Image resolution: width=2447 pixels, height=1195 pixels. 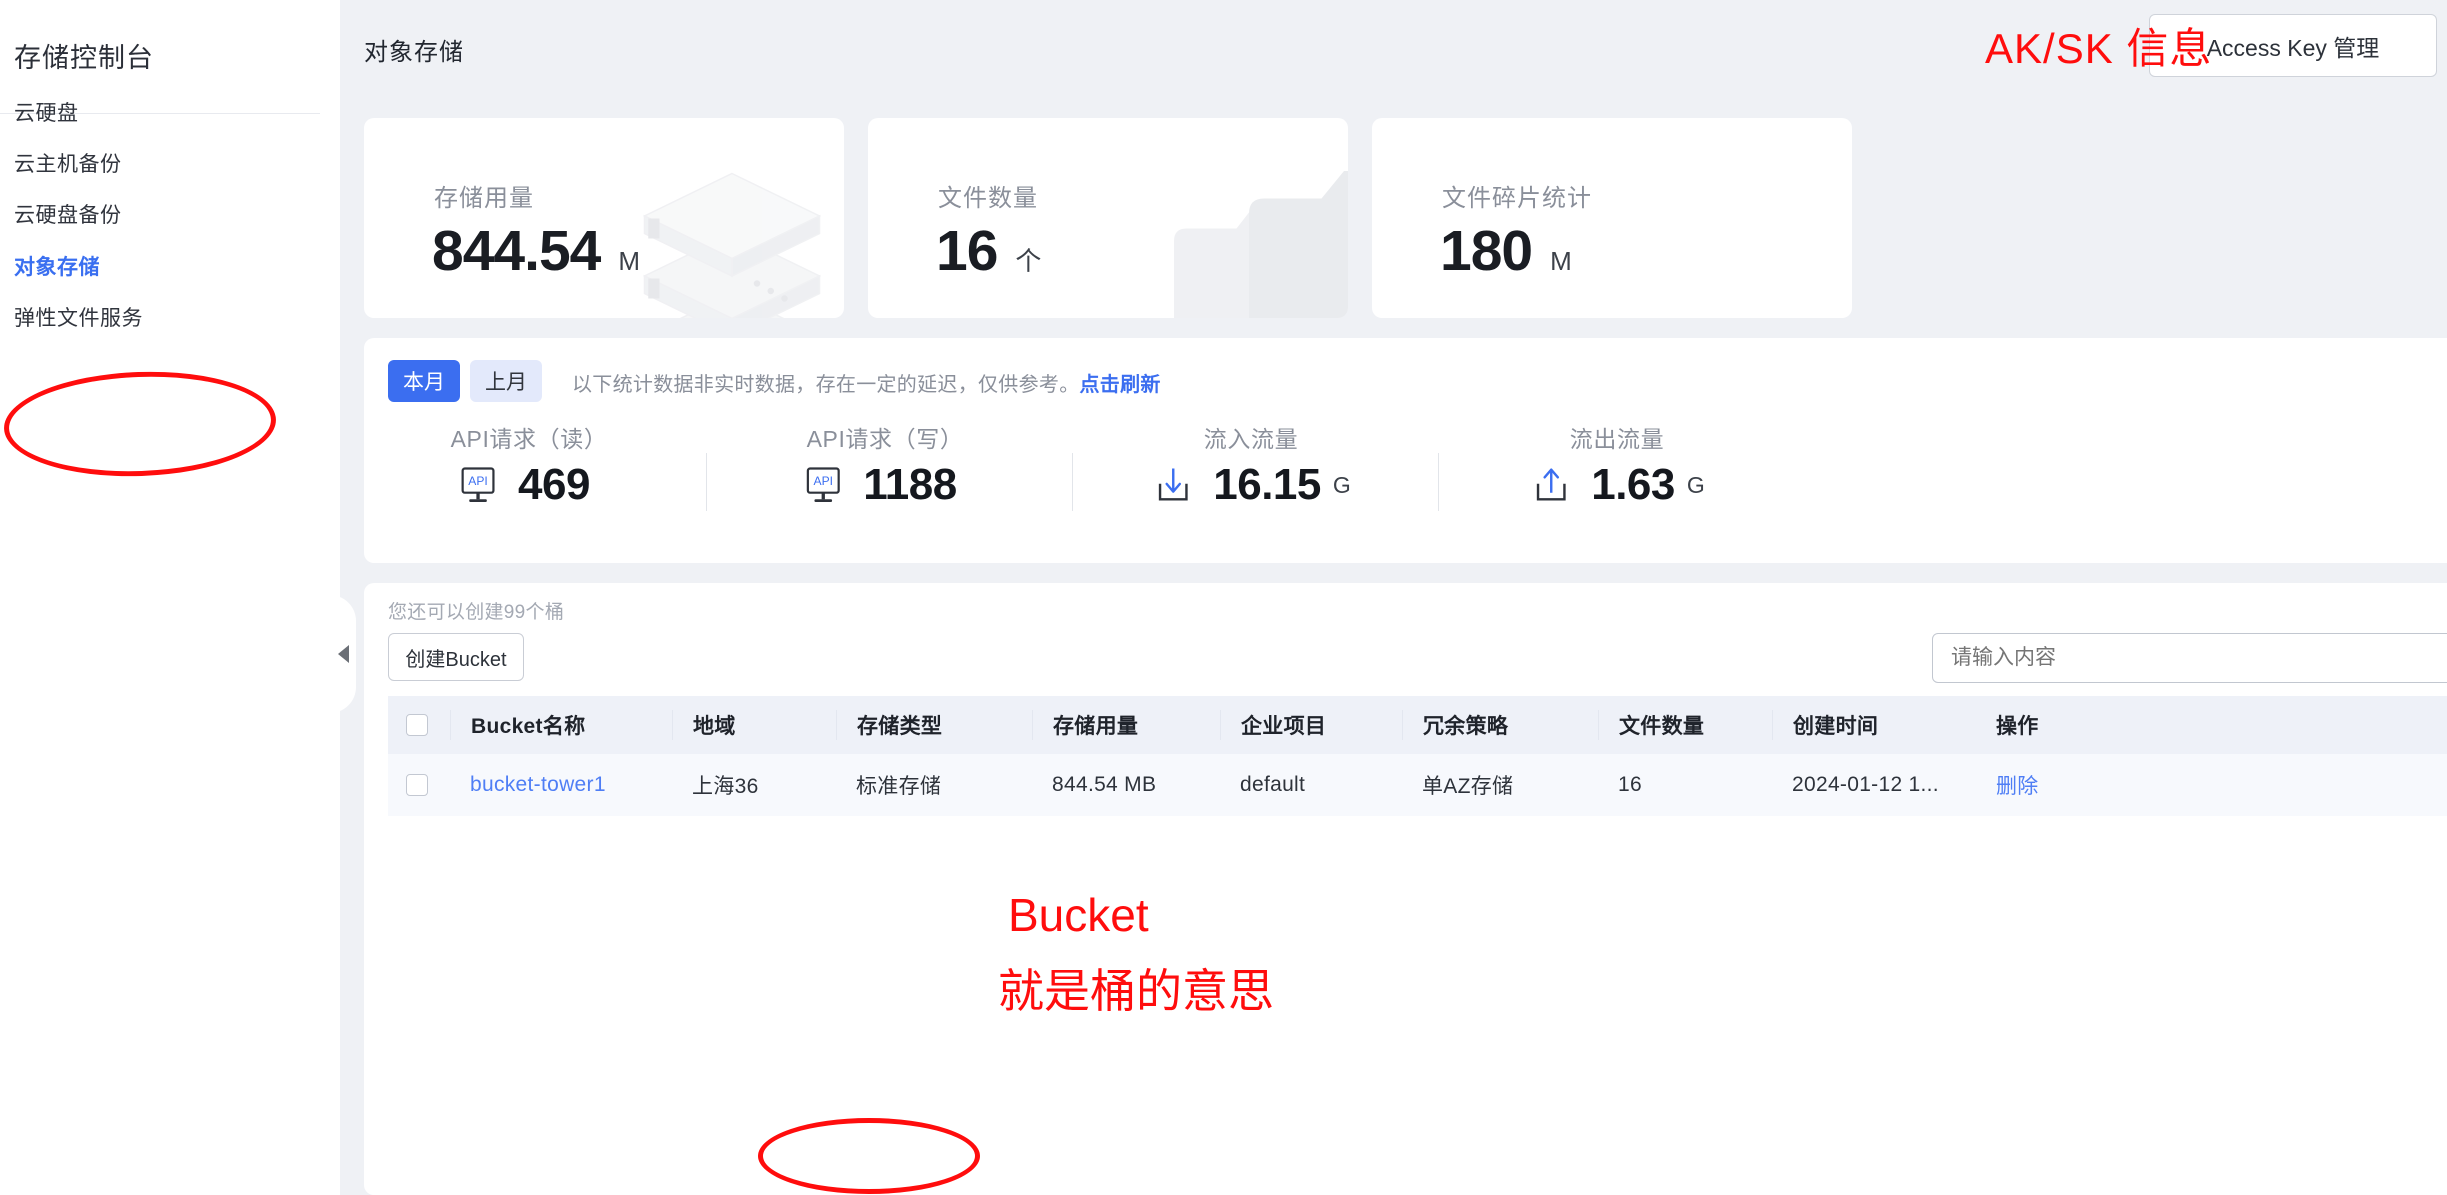 I want to click on select-all-checkbox, so click(x=417, y=725).